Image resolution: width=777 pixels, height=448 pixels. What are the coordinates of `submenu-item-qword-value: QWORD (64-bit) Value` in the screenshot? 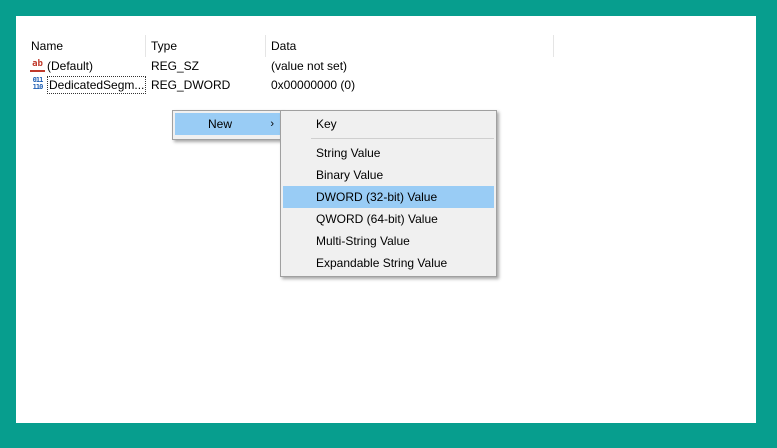 It's located at (388, 219).